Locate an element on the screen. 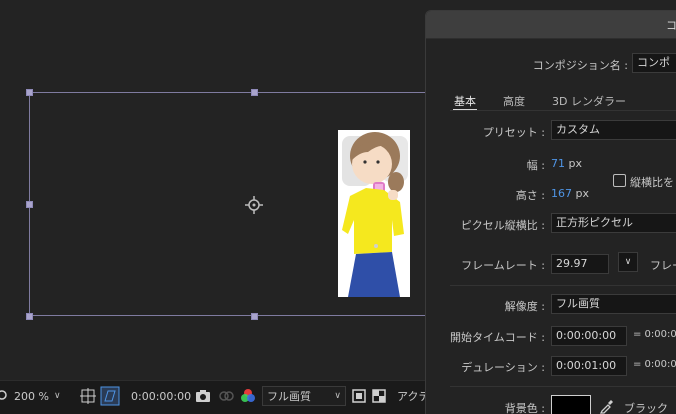 Image resolution: width=676 pixels, height=414 pixels. resolution-select: フル画質 ∨ is located at coordinates (304, 396).